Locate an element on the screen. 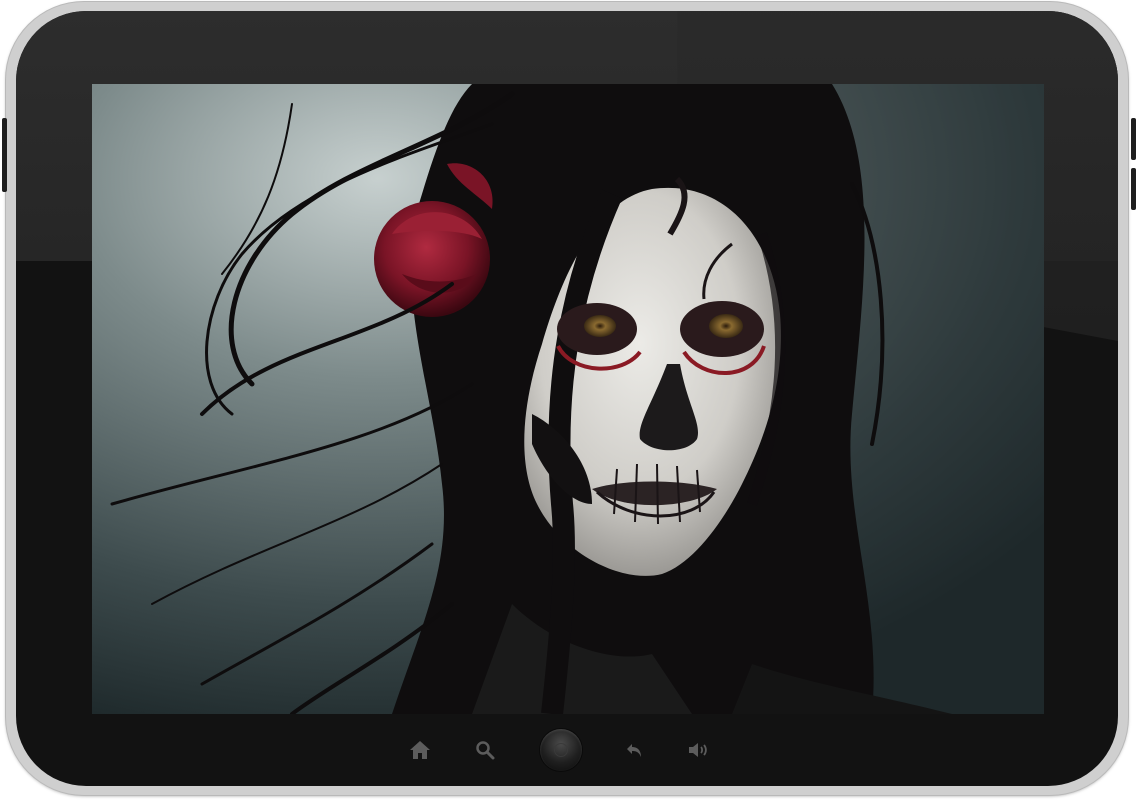 The image size is (1137, 800). bottom-nav-bar is located at coordinates (568, 750).